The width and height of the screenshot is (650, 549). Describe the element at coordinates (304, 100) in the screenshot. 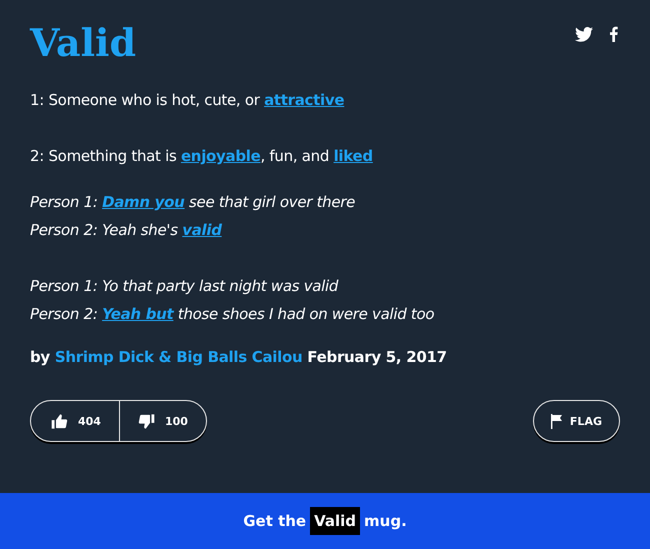

I see `word-link: attractive` at that location.